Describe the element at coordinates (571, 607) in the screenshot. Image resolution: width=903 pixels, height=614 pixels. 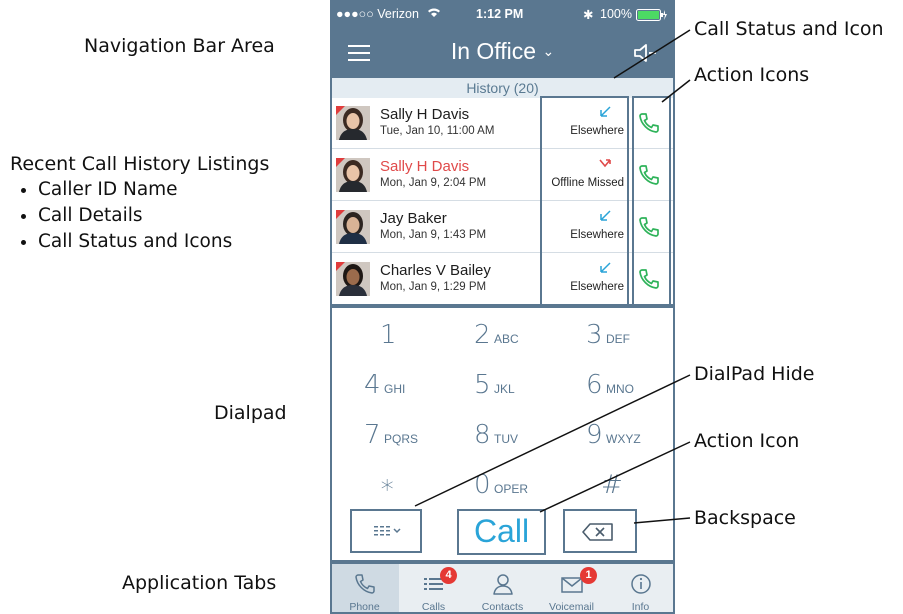
I see `tab-label: Voicemail` at that location.